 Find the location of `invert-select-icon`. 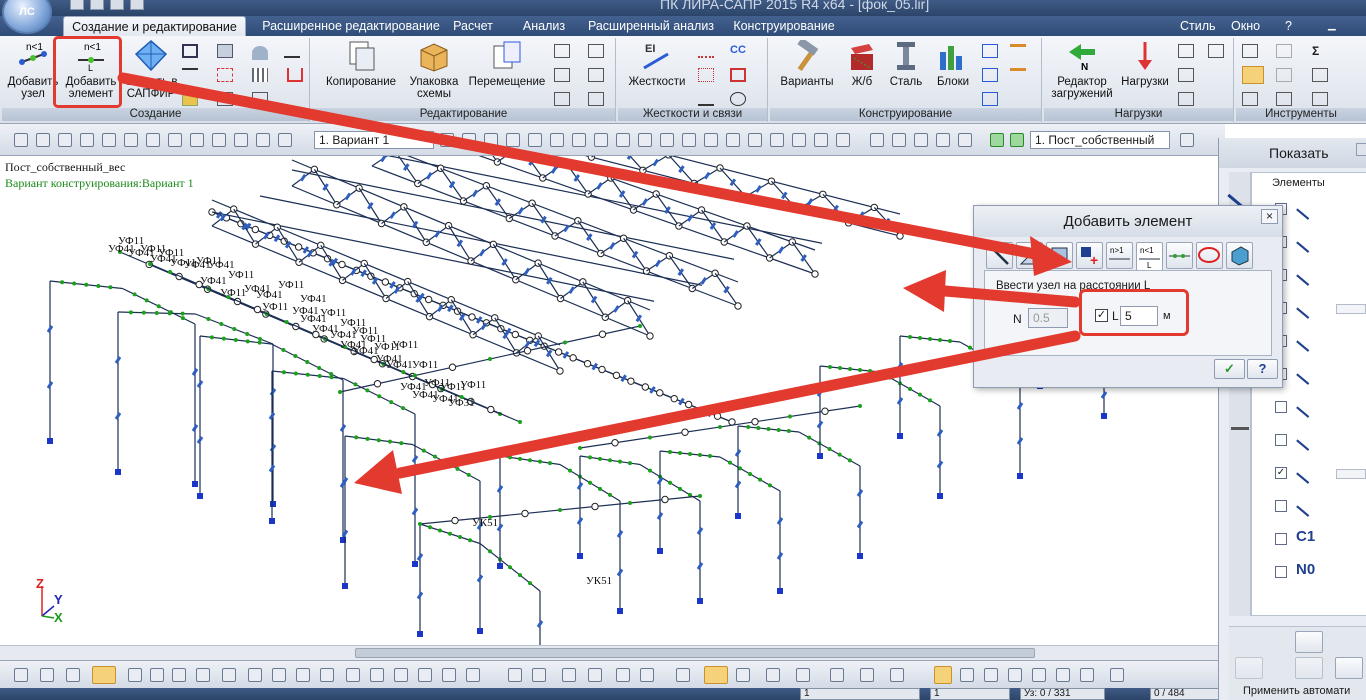

invert-select-icon is located at coordinates (425, 675).